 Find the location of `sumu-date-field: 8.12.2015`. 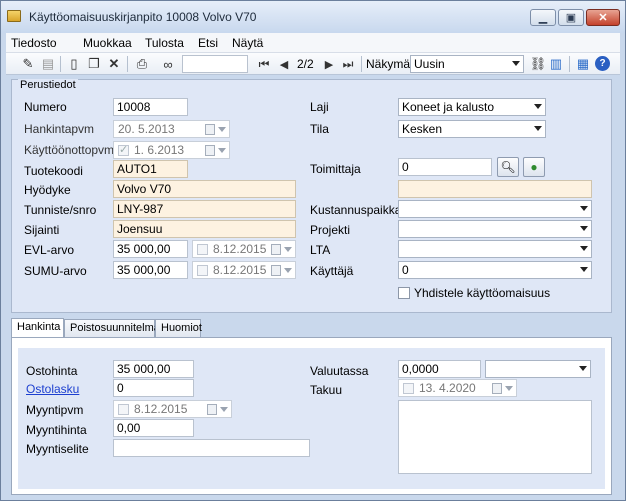

sumu-date-field: 8.12.2015 is located at coordinates (244, 270).